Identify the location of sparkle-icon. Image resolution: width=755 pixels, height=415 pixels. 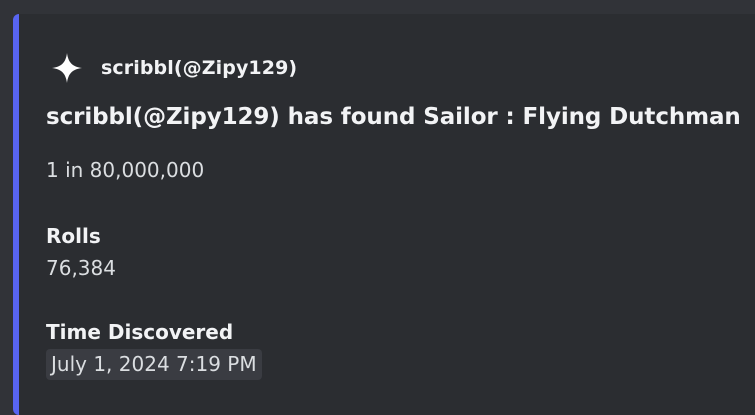
(67, 68).